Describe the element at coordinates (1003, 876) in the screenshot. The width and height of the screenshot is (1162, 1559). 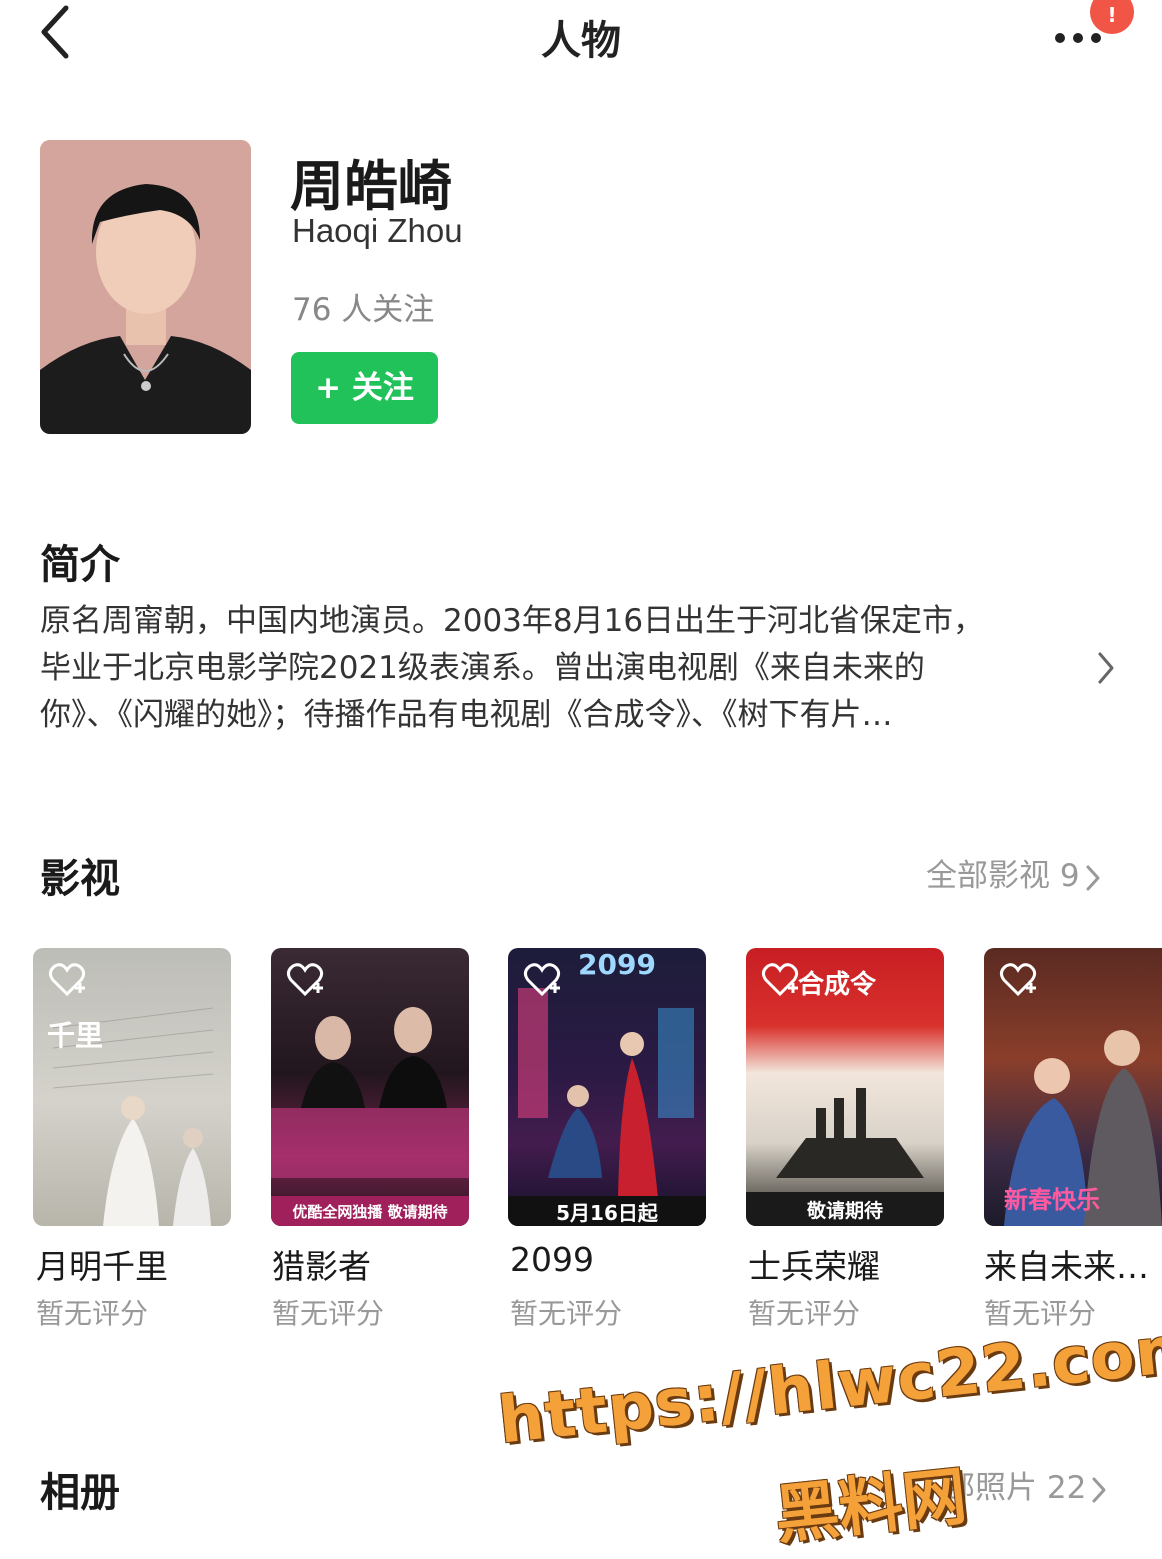
I see `all-works-label: 全部影视 9` at that location.